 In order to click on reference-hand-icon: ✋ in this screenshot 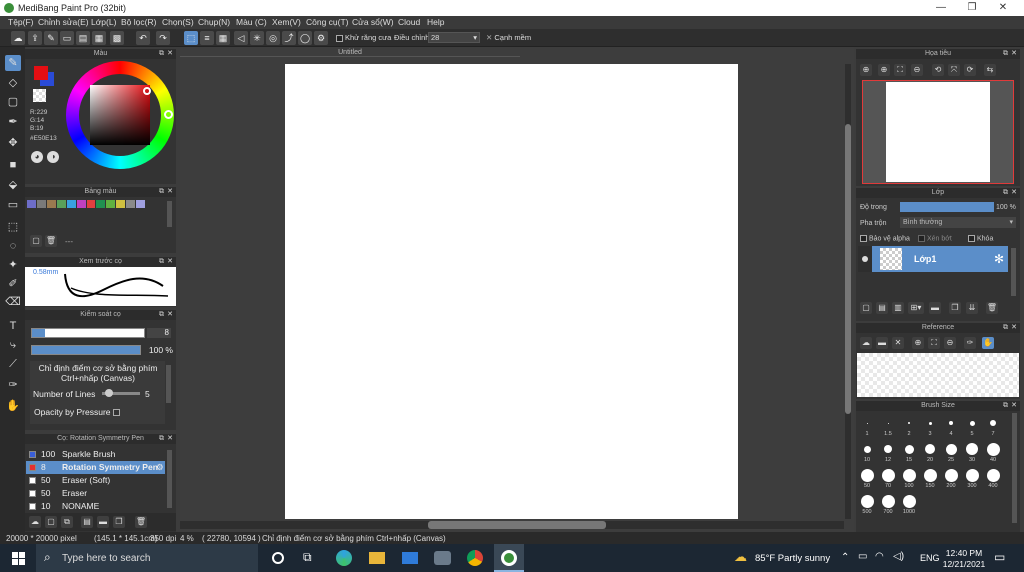, I will do `click(988, 343)`.